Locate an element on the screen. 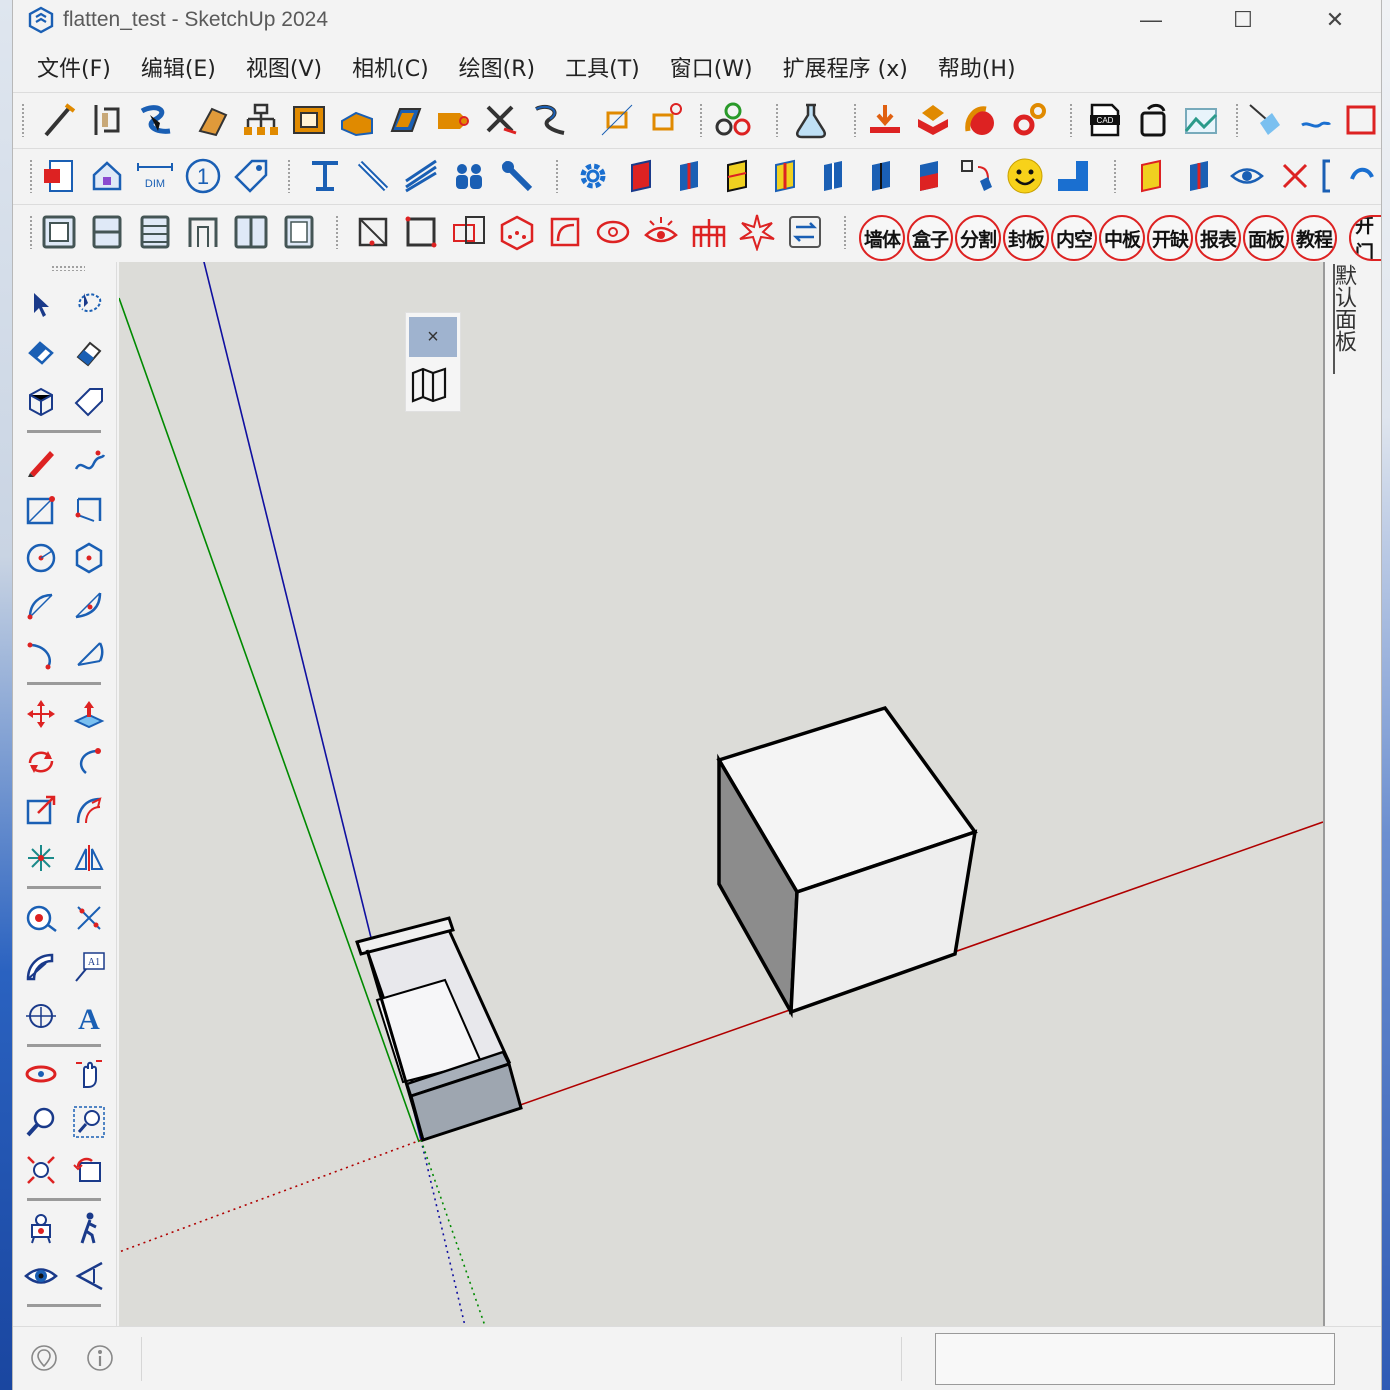 Image resolution: width=1390 pixels, height=1390 pixels. select-arrow-icon is located at coordinates (41, 304).